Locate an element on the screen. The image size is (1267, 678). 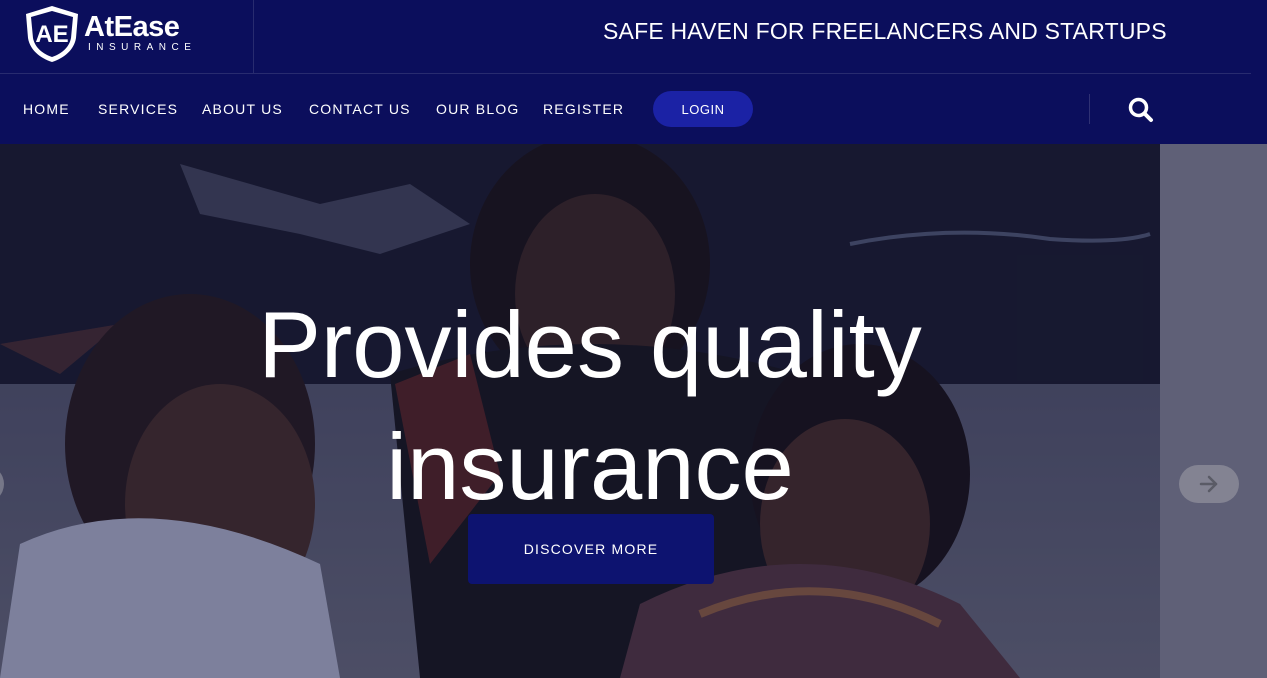
nav-about-us: ABOUT US is located at coordinates (242, 109).